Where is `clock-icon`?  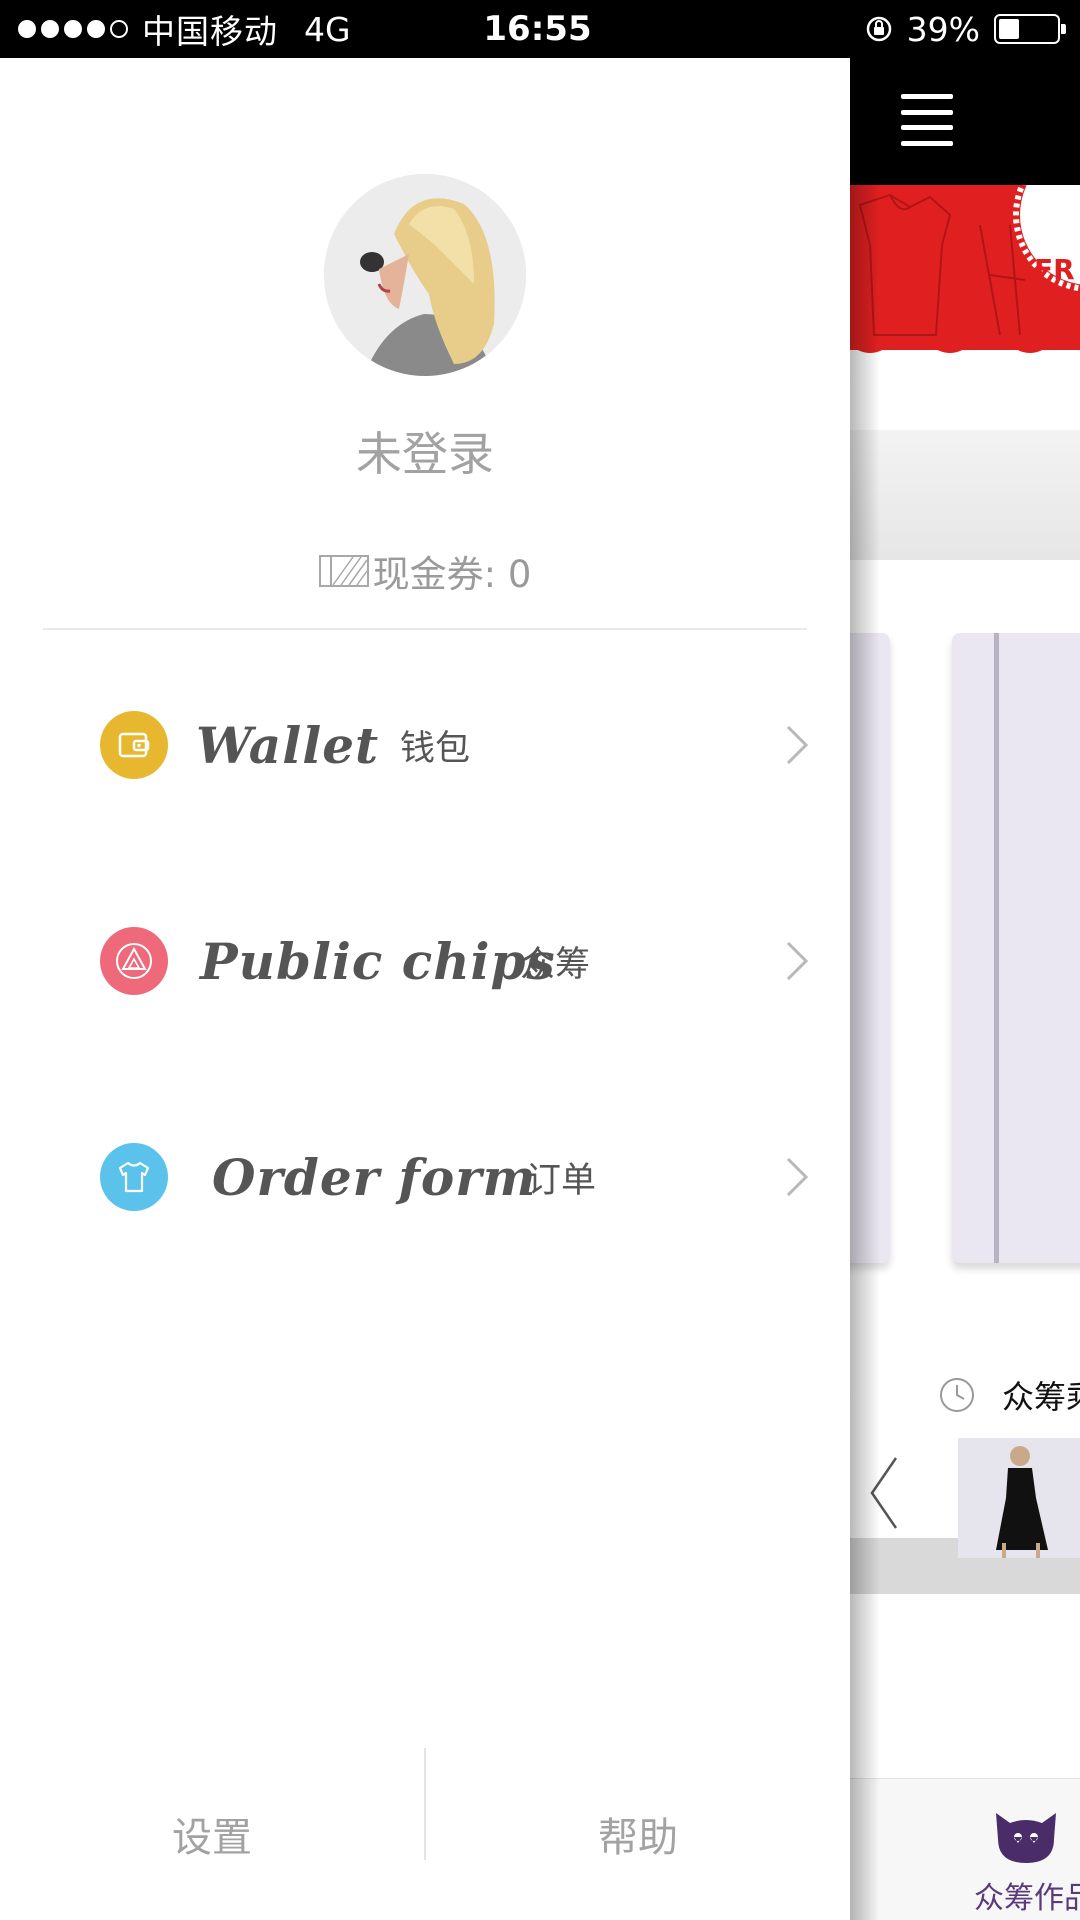
clock-icon is located at coordinates (957, 1395).